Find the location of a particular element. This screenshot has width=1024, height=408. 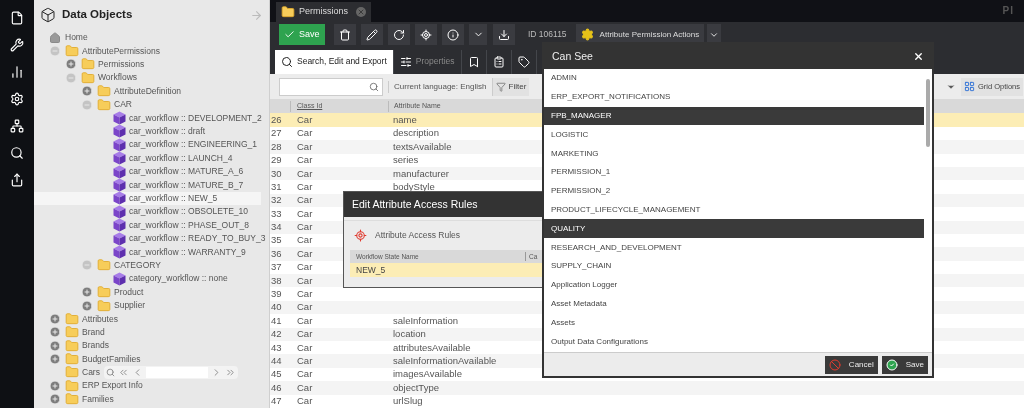

list-item: PRODUCT_LIFECYCLE_MANAGEMENT is located at coordinates (734, 210).